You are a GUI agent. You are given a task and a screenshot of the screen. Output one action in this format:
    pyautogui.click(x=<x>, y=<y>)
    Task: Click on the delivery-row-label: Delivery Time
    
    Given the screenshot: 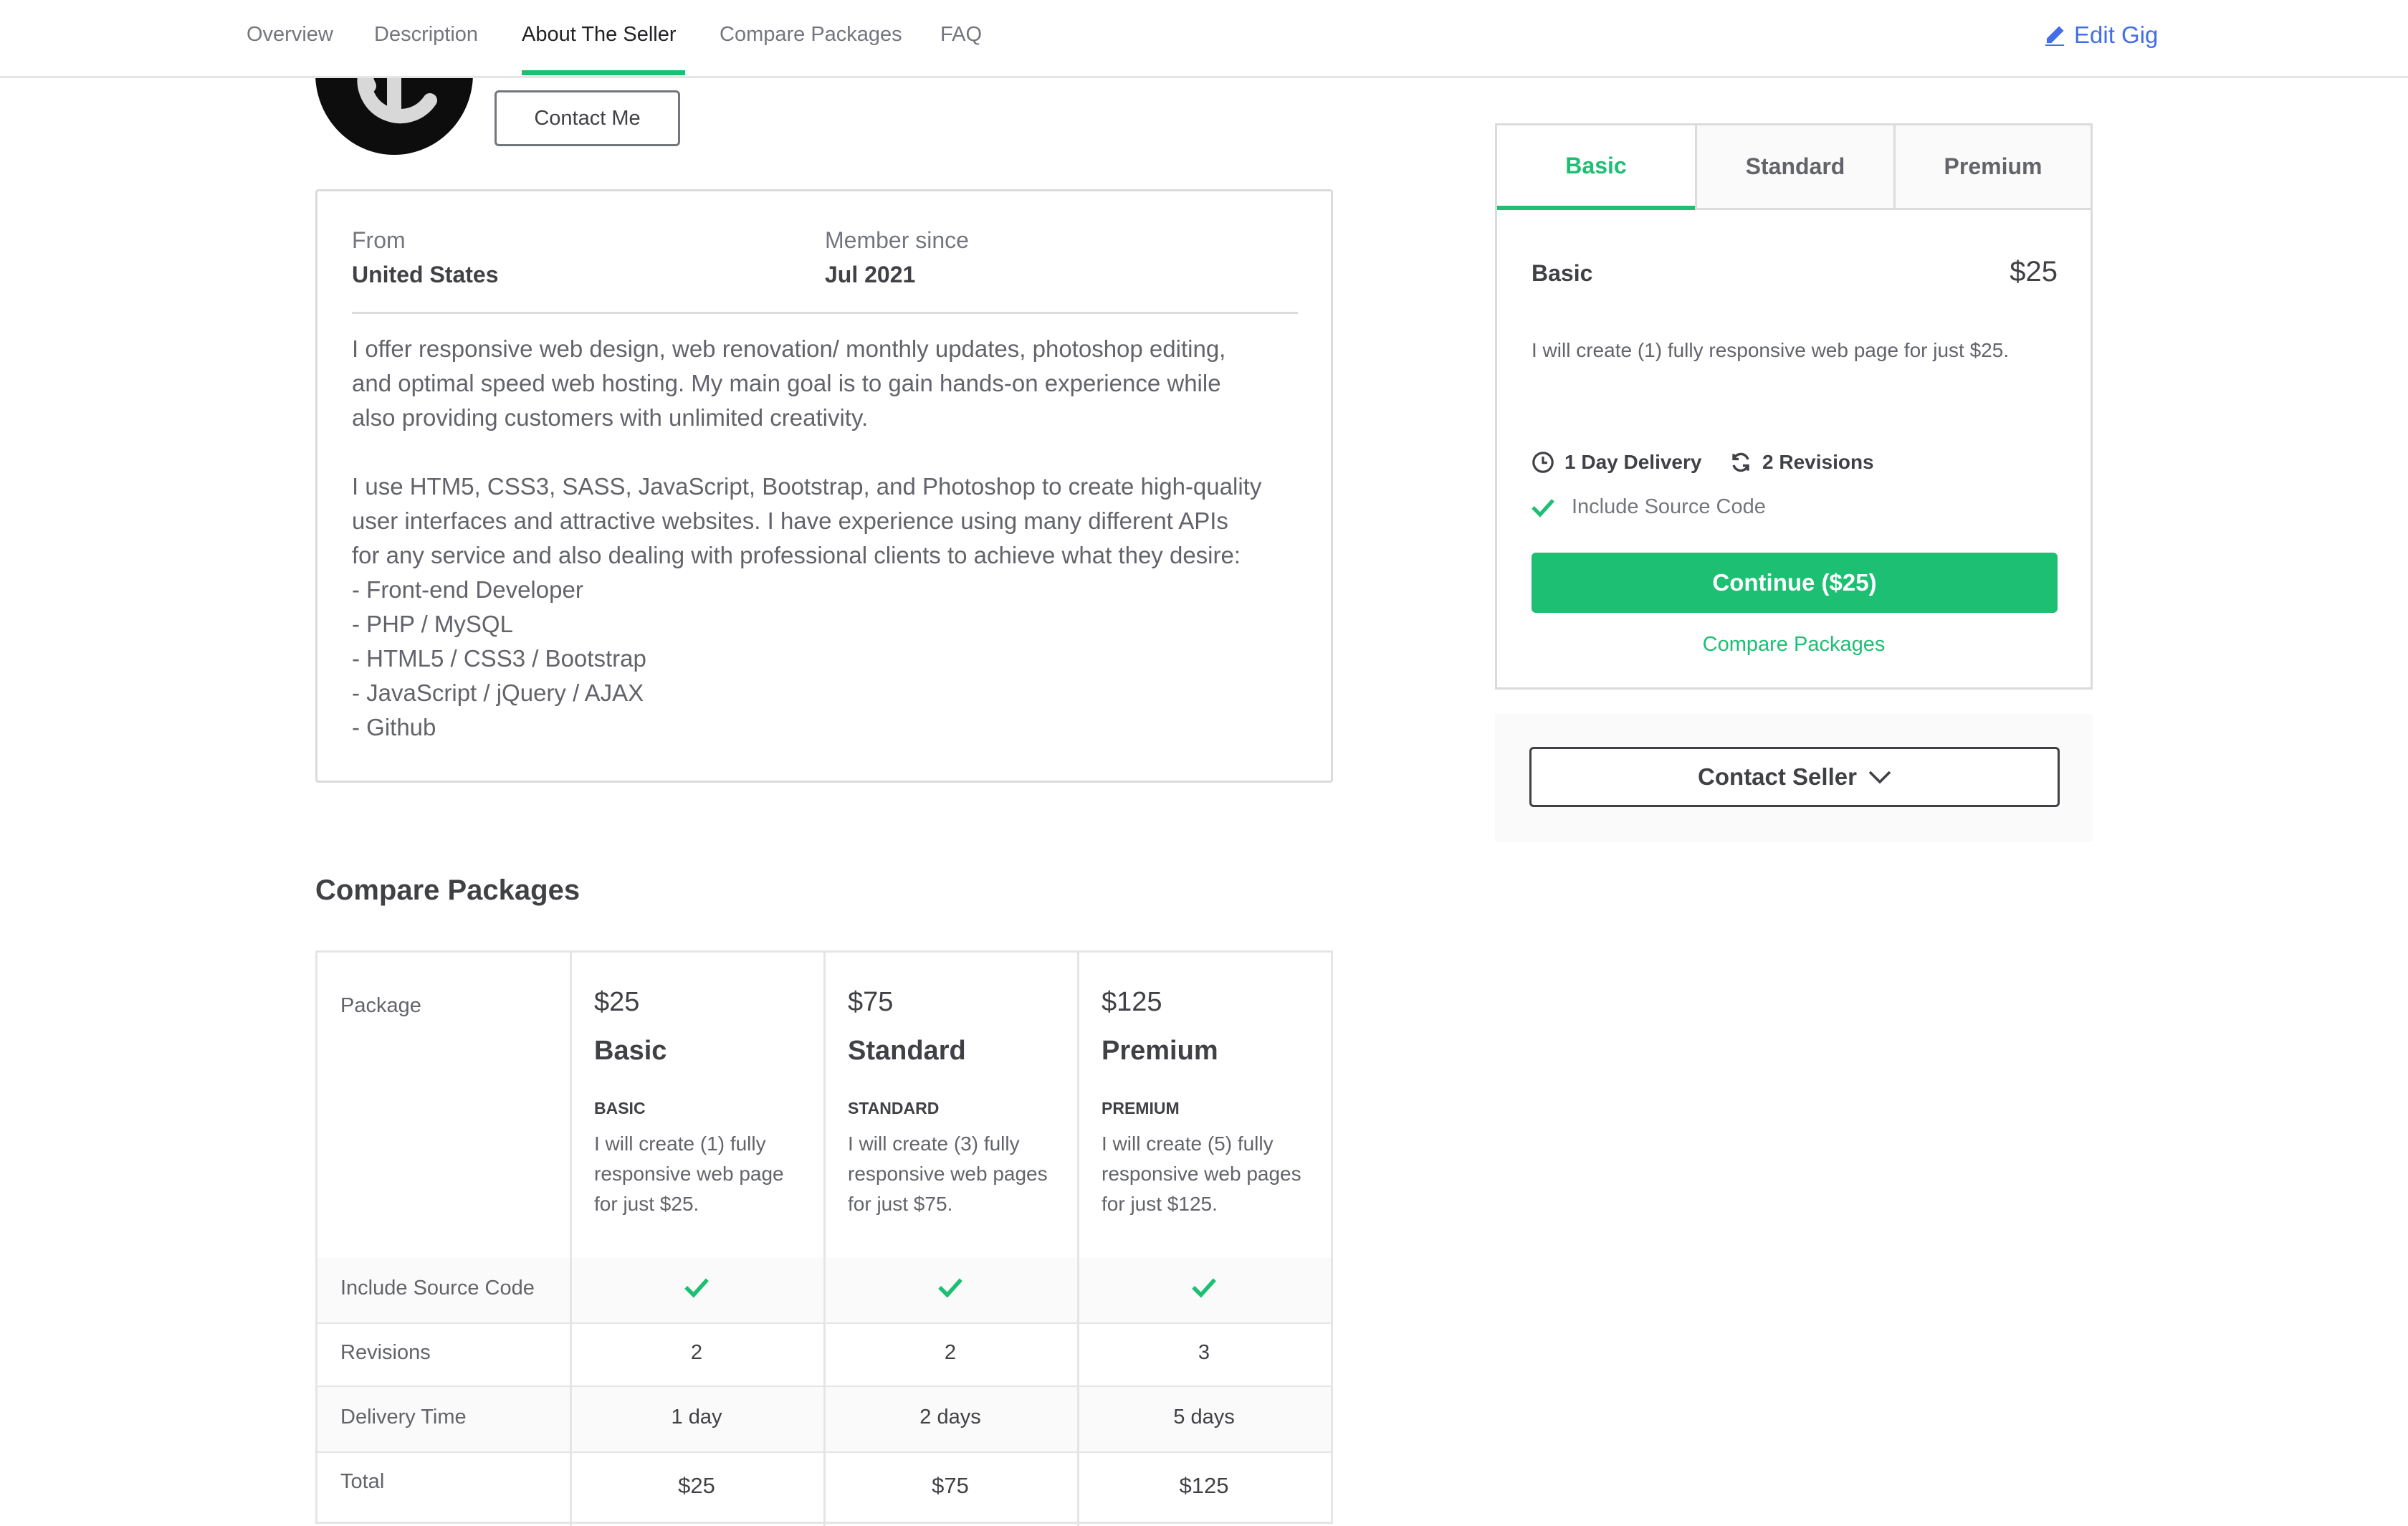 What is the action you would take?
    pyautogui.click(x=403, y=1418)
    